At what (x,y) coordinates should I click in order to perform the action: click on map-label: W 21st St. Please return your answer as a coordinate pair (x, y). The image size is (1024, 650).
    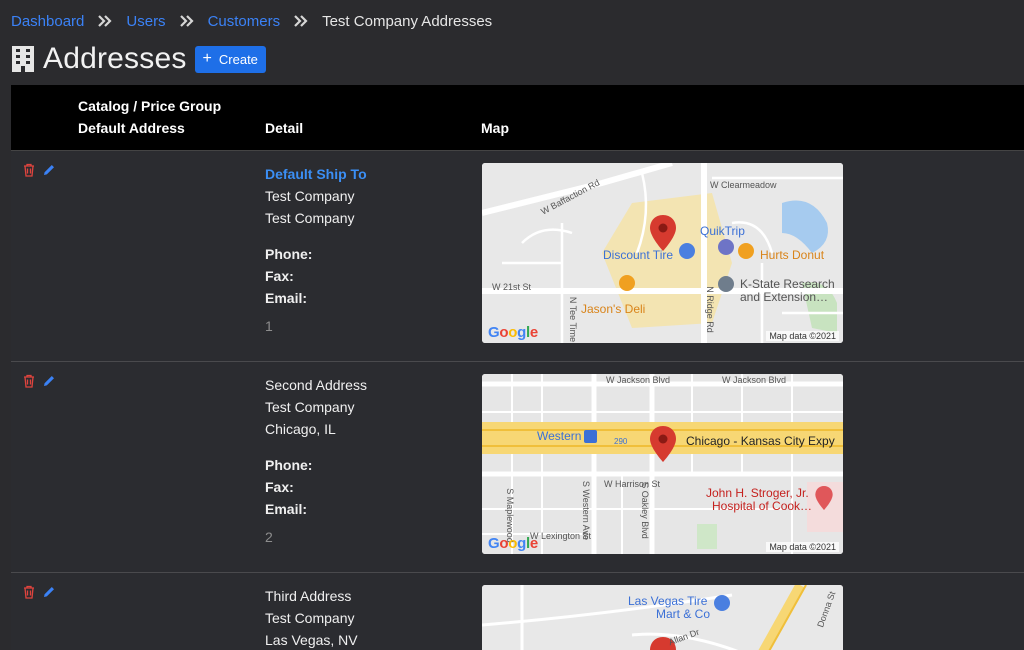
    Looking at the image, I should click on (512, 287).